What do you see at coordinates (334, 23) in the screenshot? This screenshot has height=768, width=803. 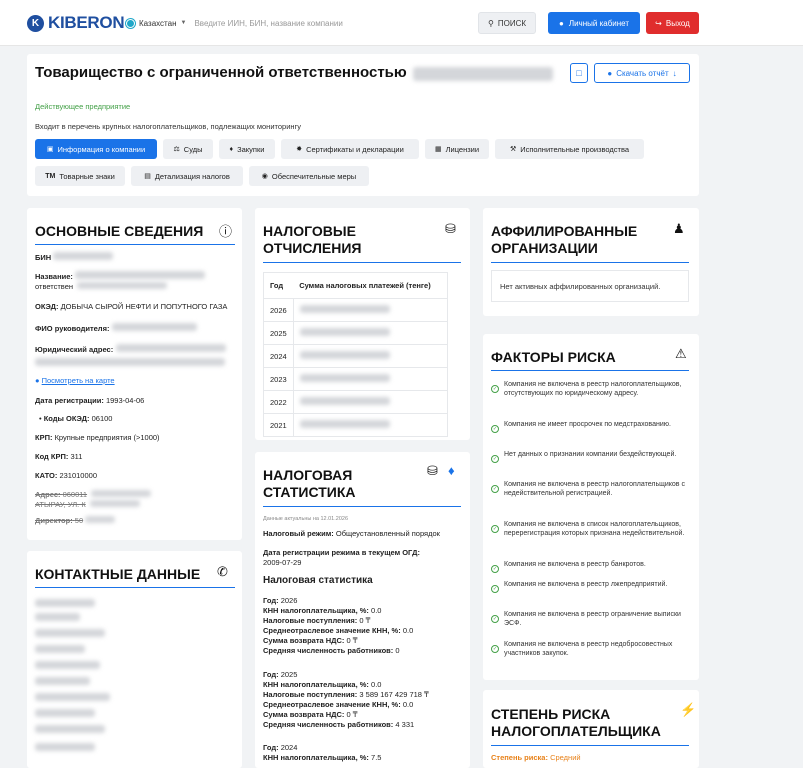 I see `search-input` at bounding box center [334, 23].